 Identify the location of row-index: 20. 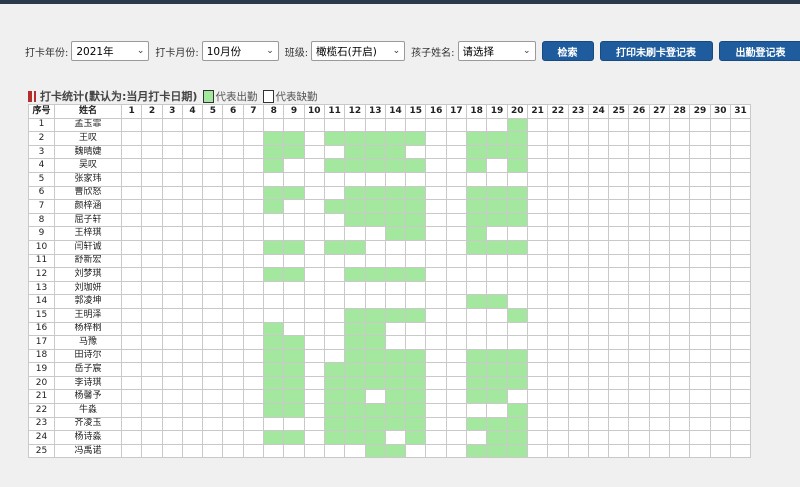
(41, 383).